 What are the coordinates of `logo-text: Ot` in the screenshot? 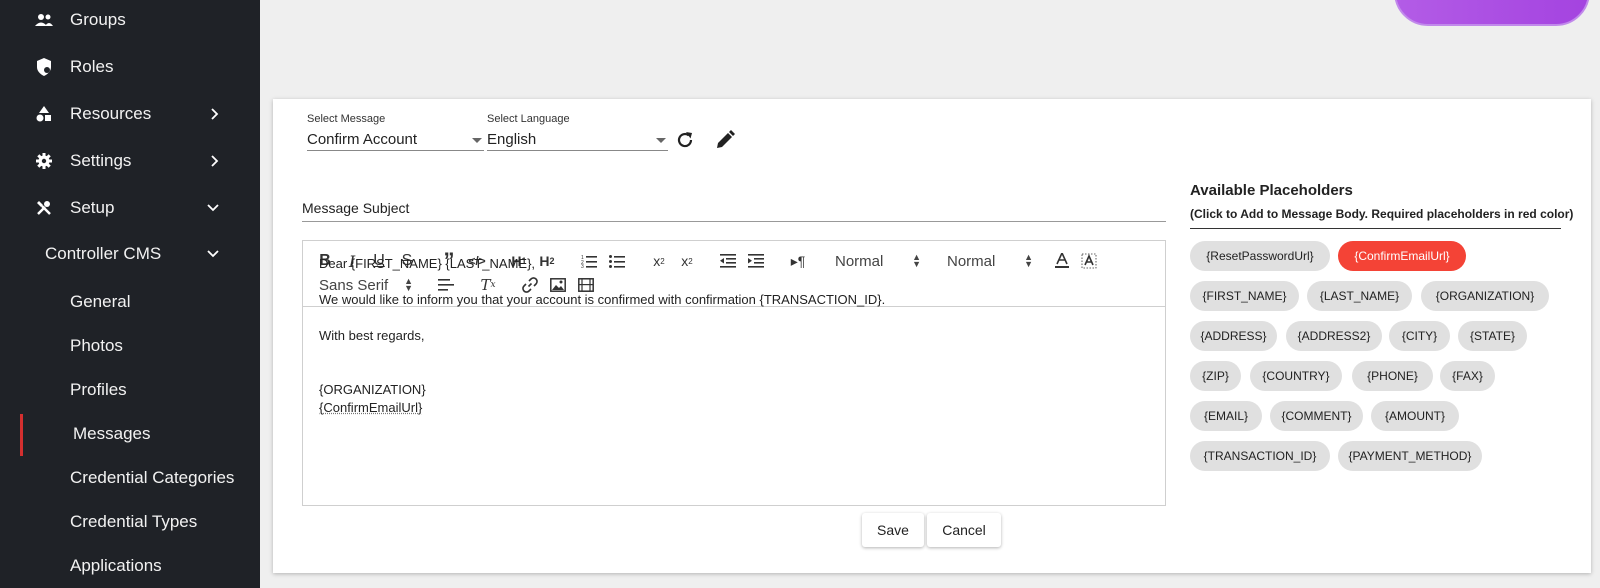 It's located at (1493, 6).